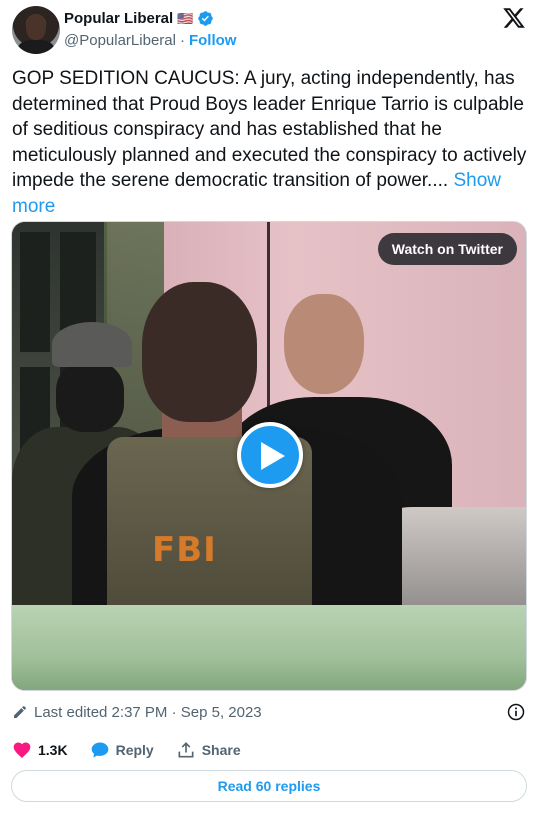  What do you see at coordinates (90, 397) in the screenshot?
I see `thumb-person-left-face` at bounding box center [90, 397].